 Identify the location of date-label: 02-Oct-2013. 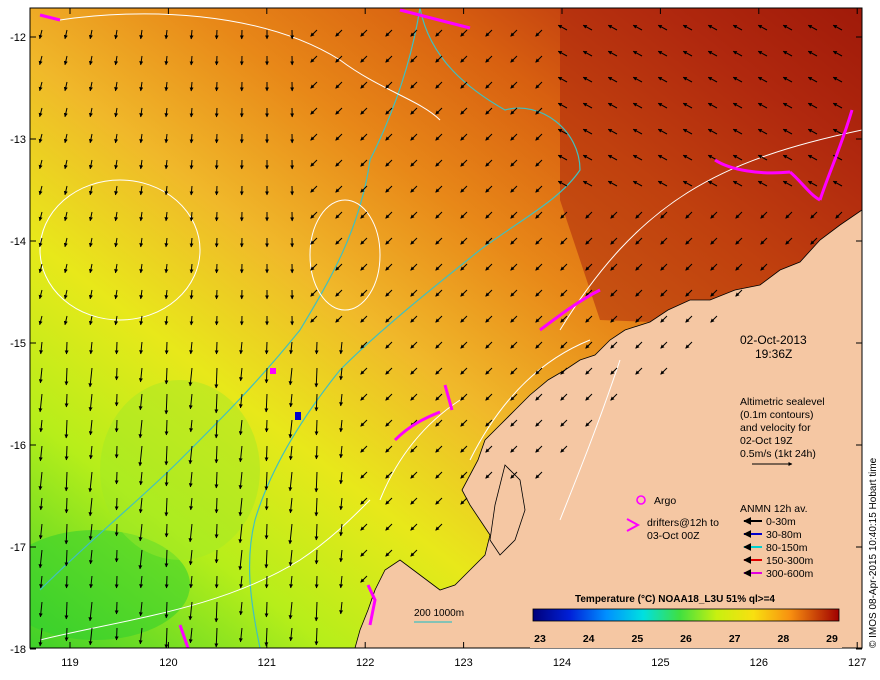
(773, 340).